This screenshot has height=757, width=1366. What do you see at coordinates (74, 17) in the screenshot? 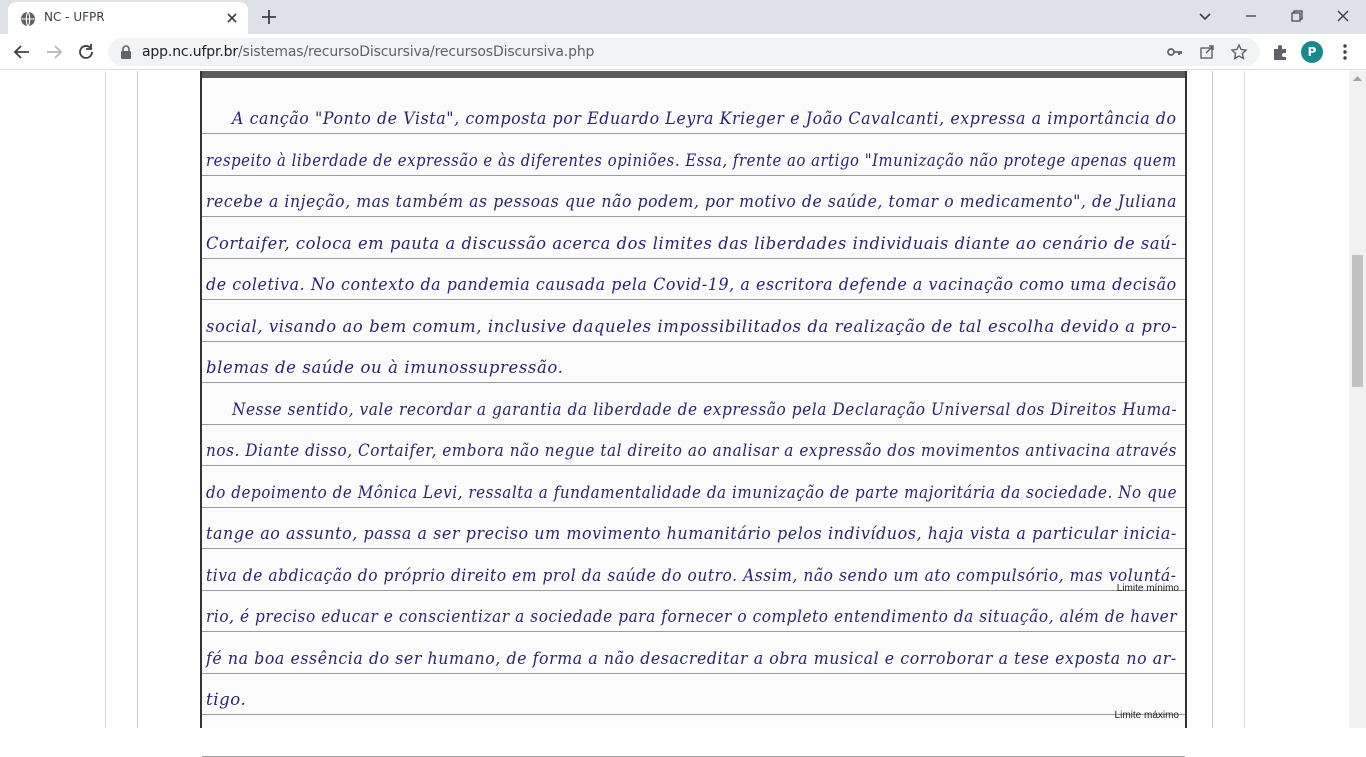
I see `tab-title: NC - UFPR` at bounding box center [74, 17].